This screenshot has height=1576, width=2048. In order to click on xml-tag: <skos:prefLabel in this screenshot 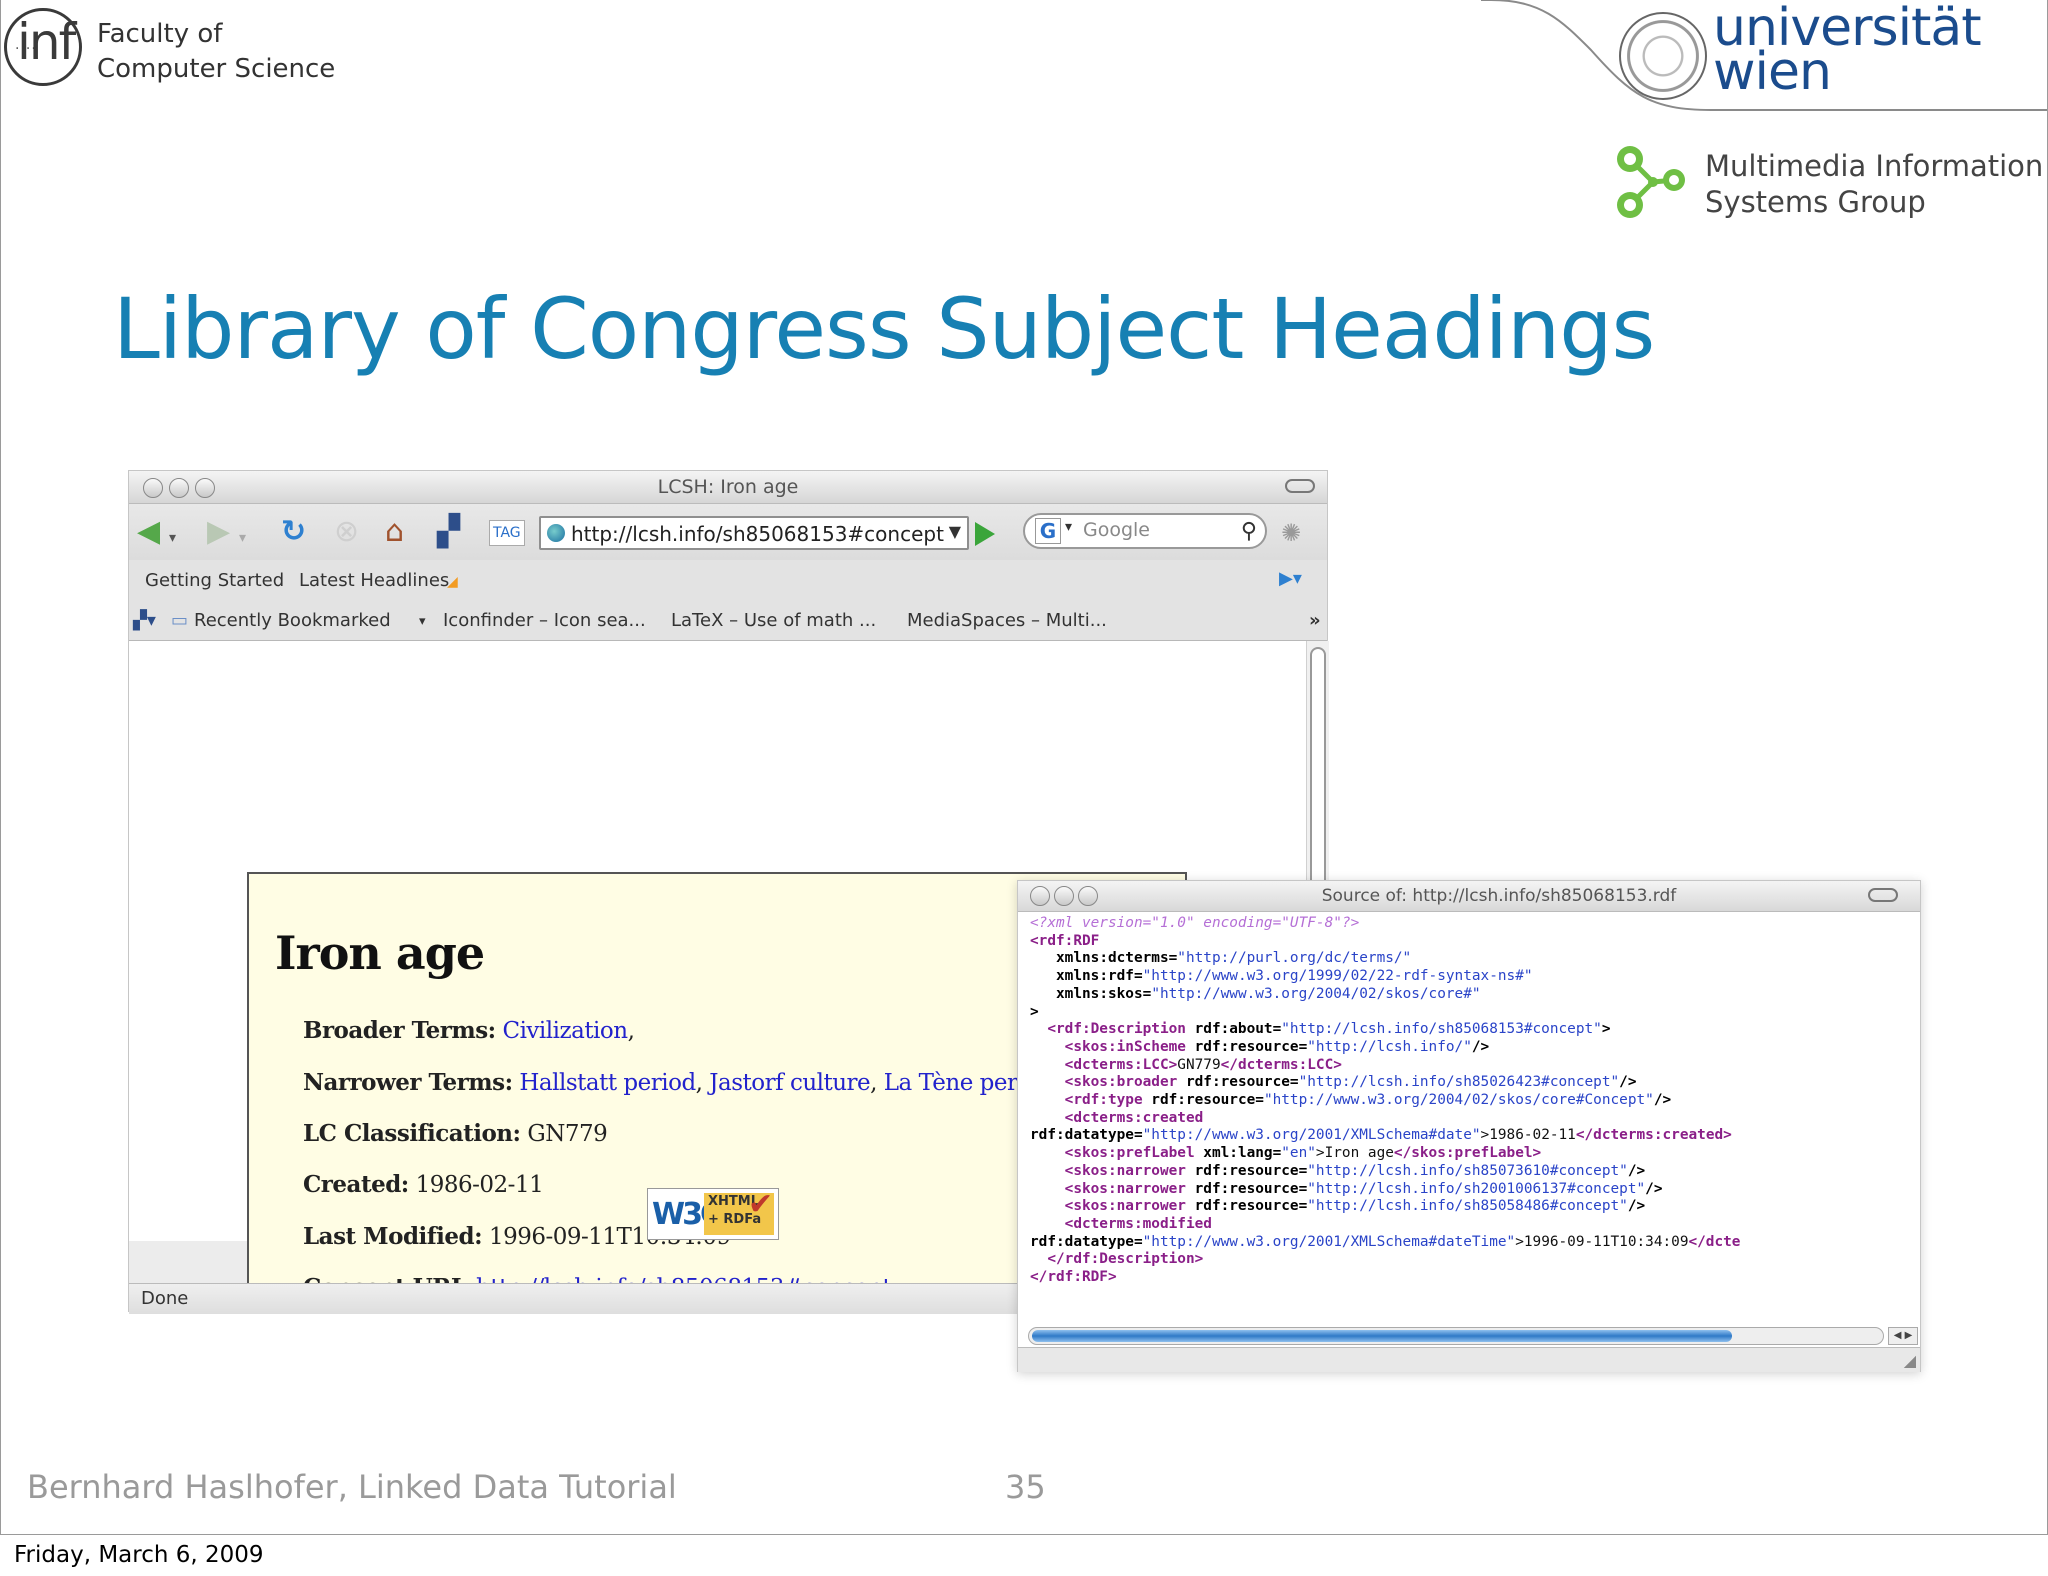, I will do `click(1129, 1153)`.